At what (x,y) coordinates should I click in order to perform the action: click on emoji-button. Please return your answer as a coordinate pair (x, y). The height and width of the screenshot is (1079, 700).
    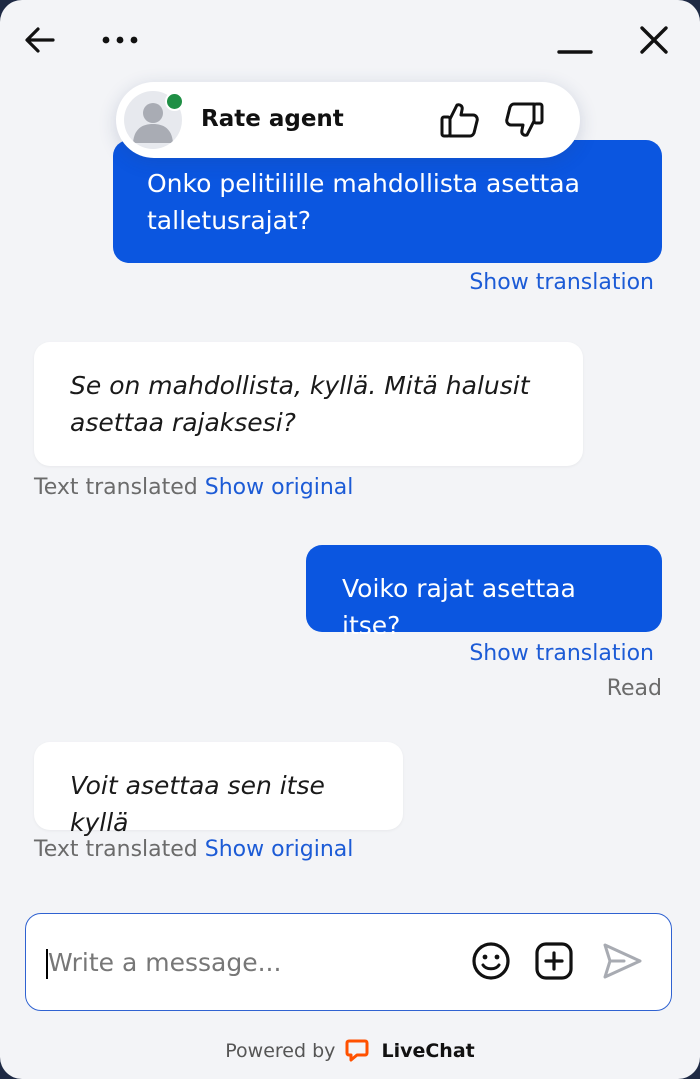
    Looking at the image, I should click on (491, 961).